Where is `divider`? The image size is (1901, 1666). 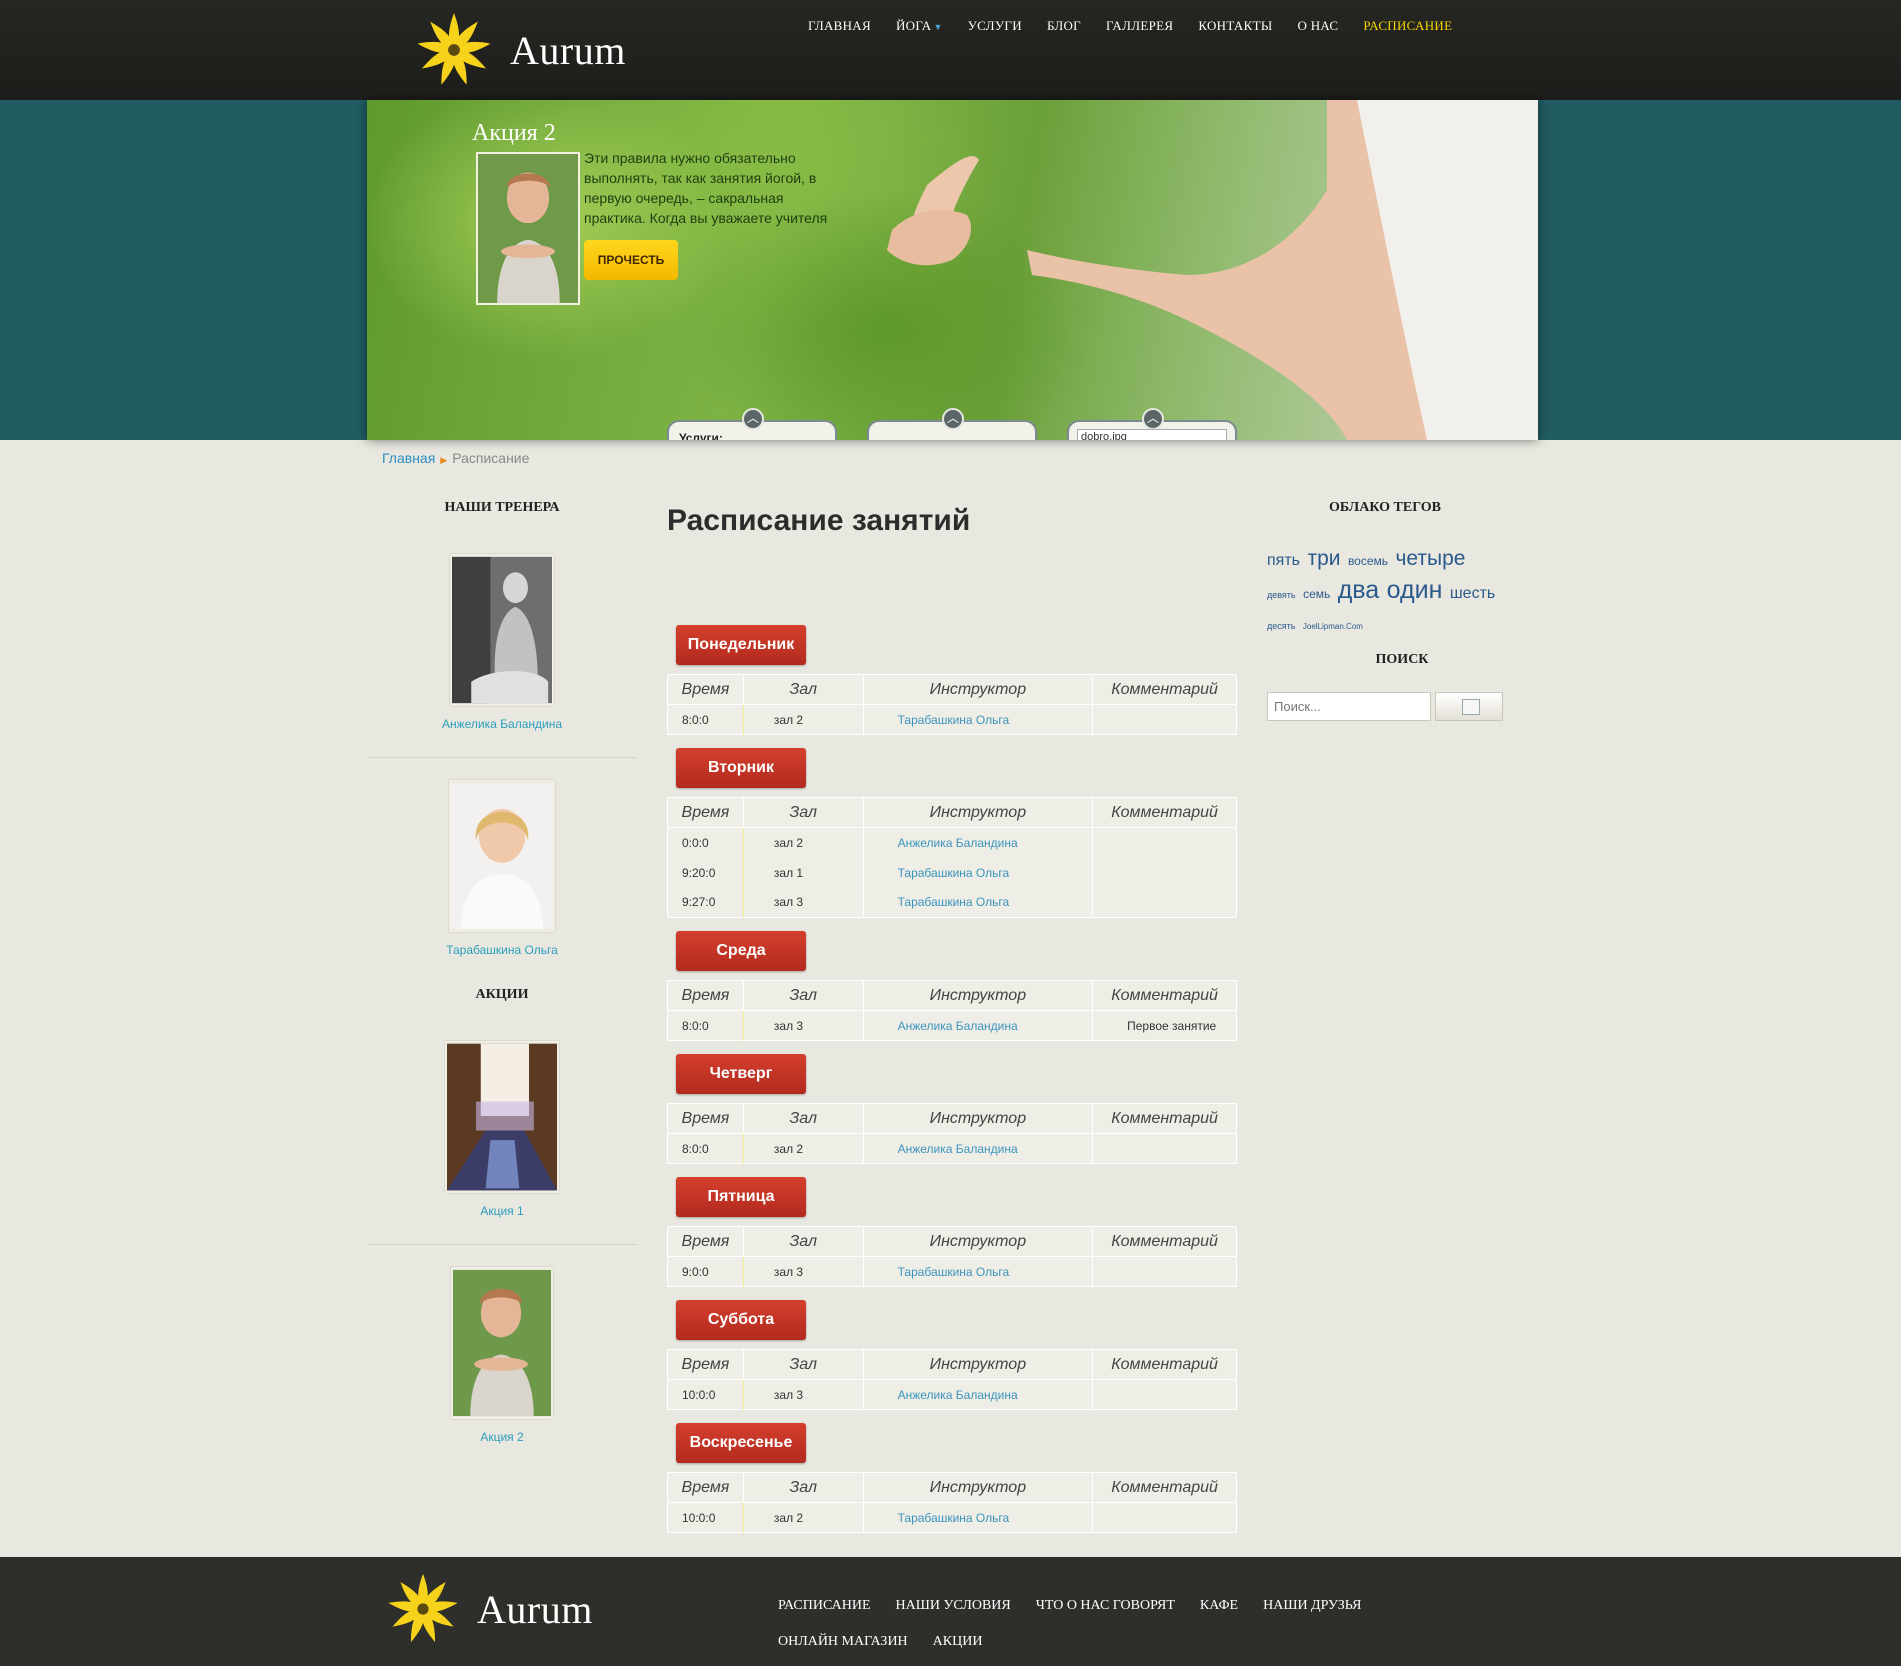
divider is located at coordinates (502, 1244).